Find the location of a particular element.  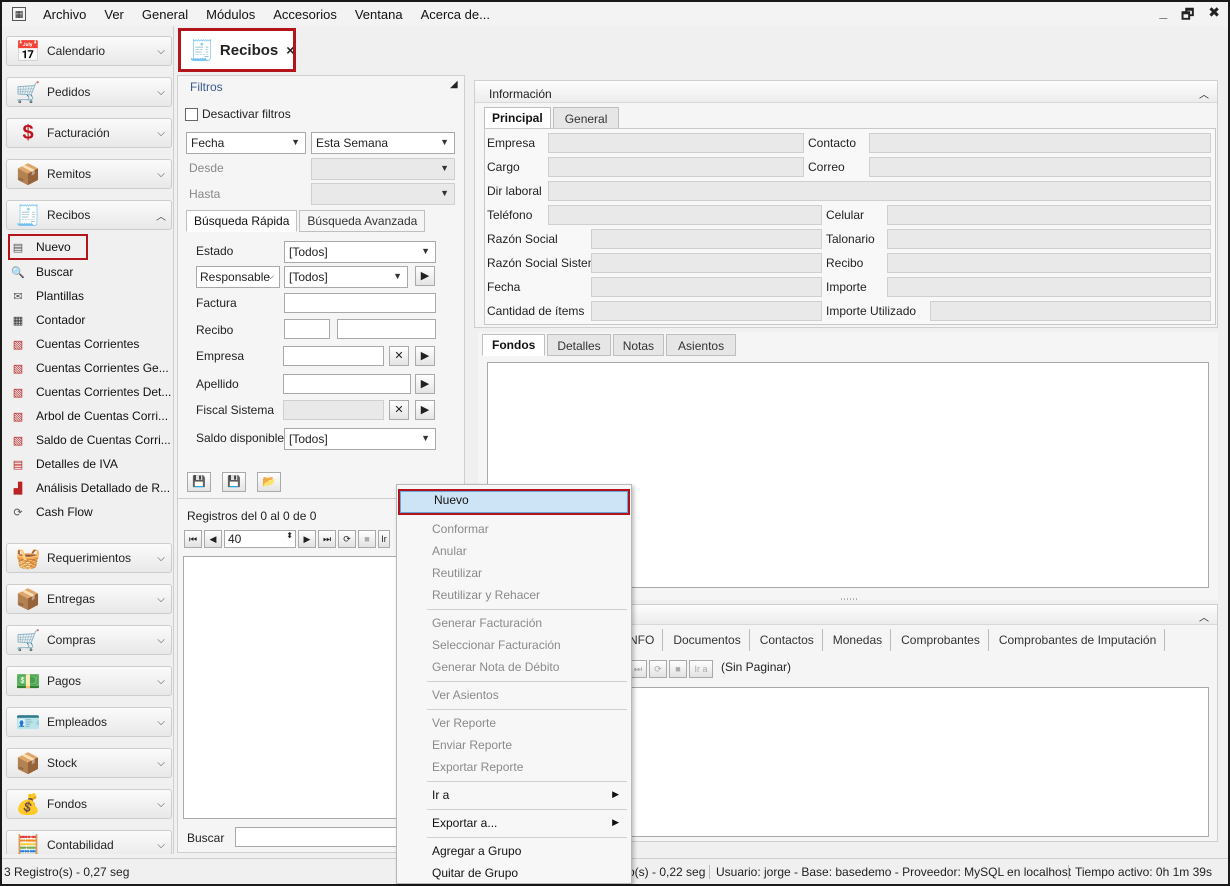

clear-empresa-button: ✕ is located at coordinates (399, 356).